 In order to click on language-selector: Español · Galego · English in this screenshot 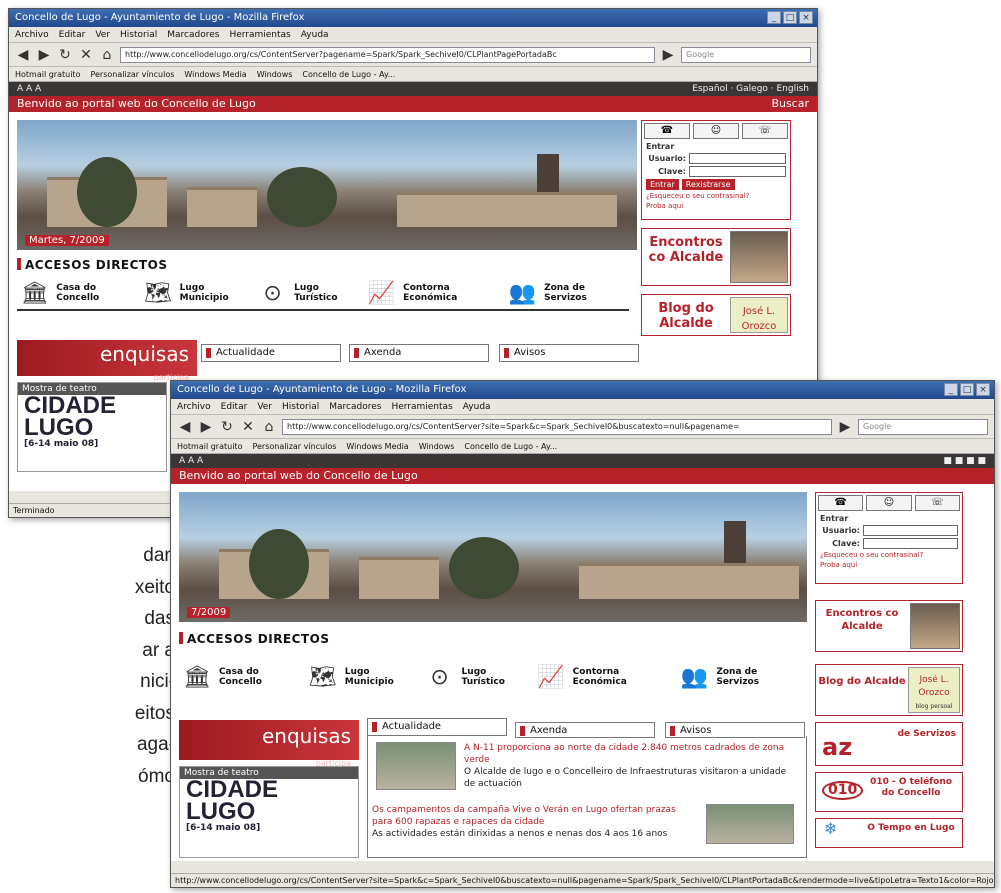, I will do `click(750, 89)`.